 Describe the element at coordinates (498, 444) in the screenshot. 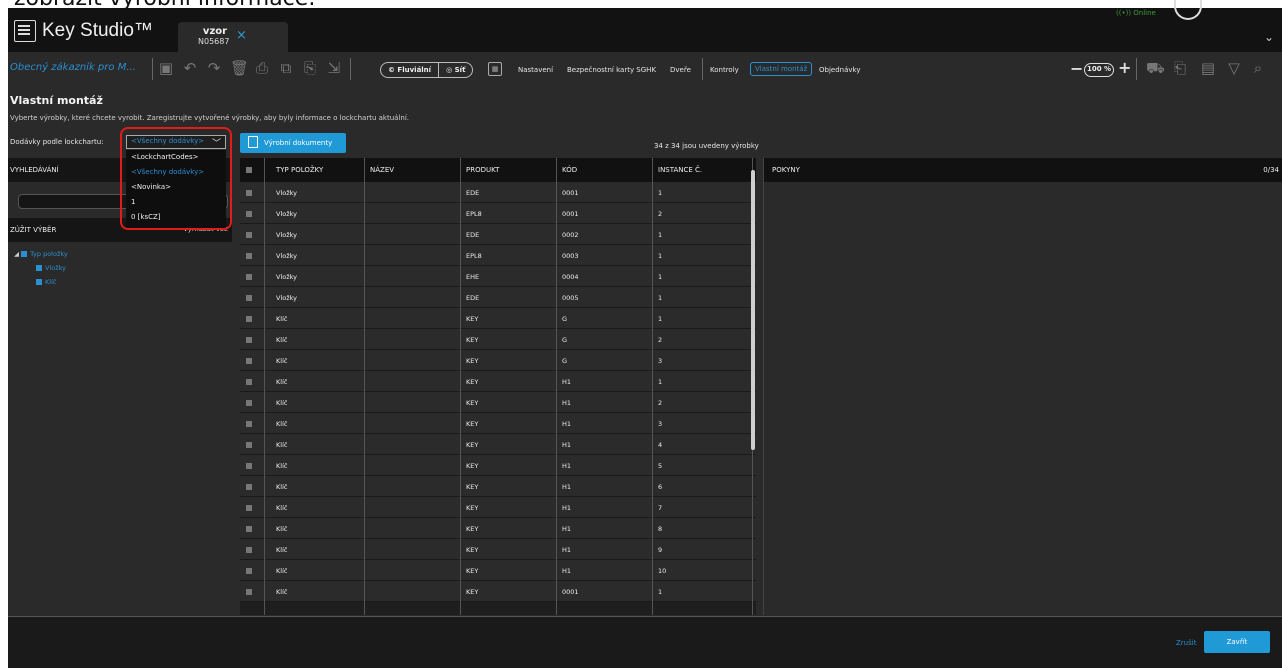

I see `table-row: Klíč KEY H1 4` at that location.